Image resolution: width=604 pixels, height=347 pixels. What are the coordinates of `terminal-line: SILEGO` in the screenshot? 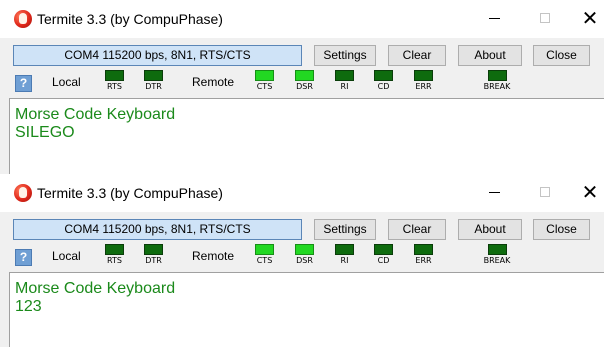 It's located at (45, 132).